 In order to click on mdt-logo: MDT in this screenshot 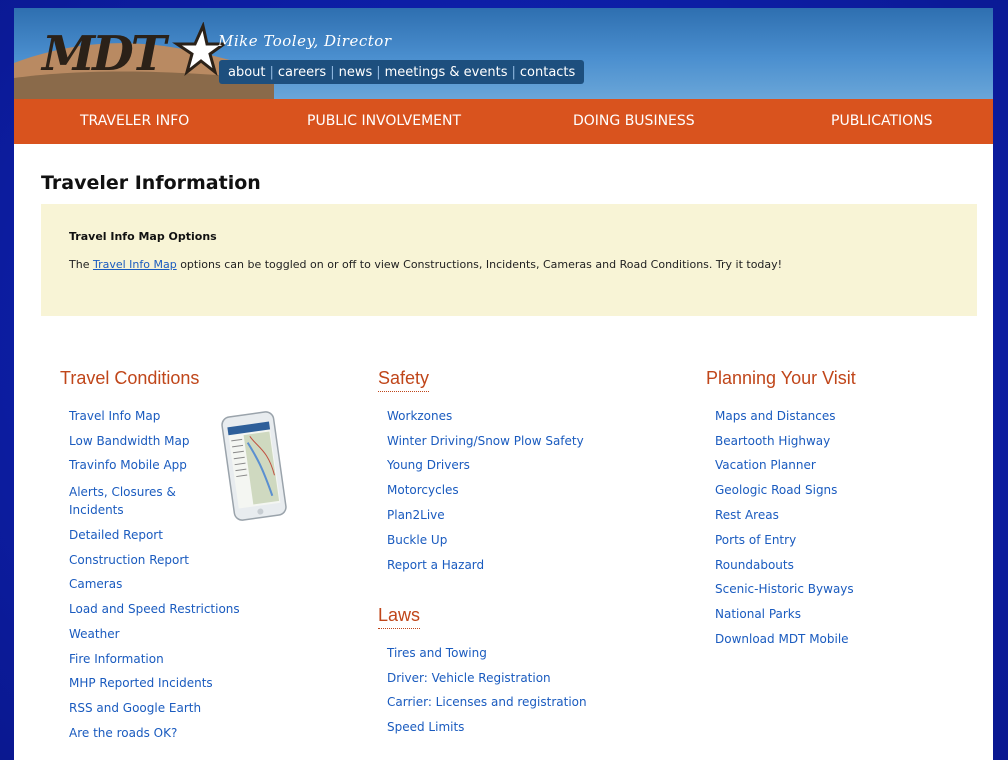, I will do `click(104, 54)`.